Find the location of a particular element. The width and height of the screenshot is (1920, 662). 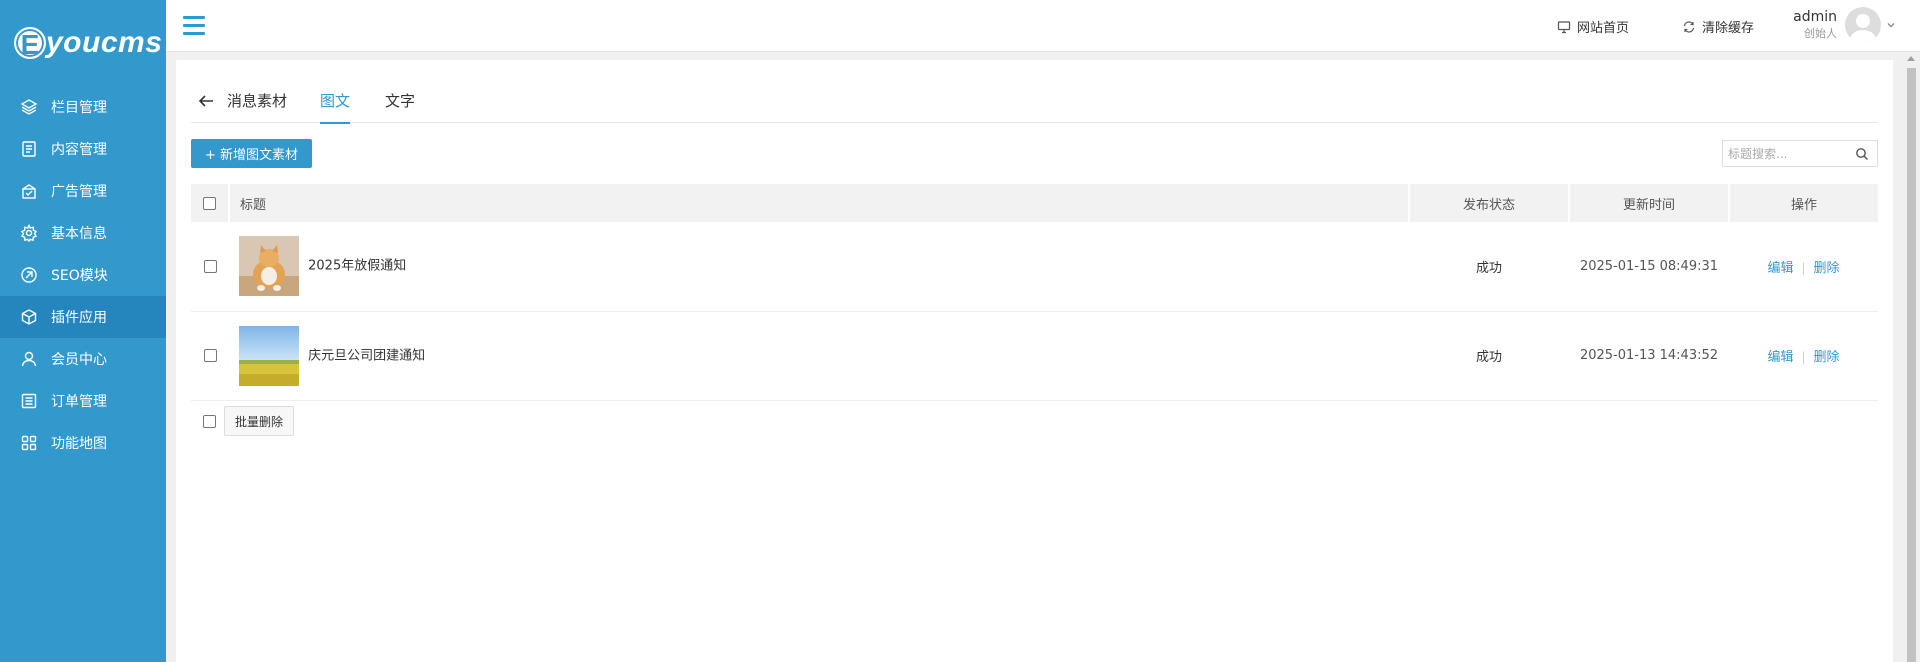

list-icon is located at coordinates (29, 401).